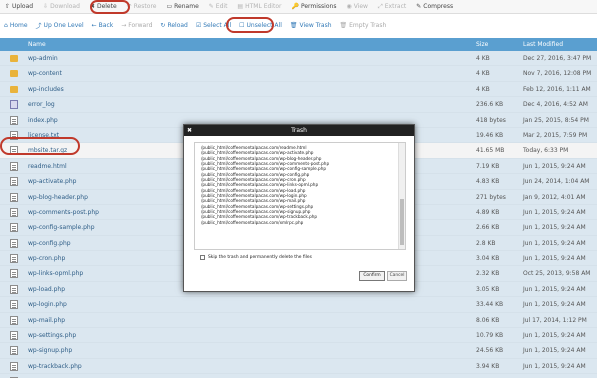 The width and height of the screenshot is (597, 378). What do you see at coordinates (488, 166) in the screenshot?
I see `file-size: 7.19 KB` at bounding box center [488, 166].